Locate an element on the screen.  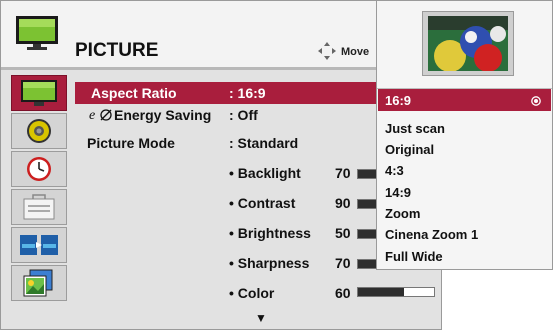
aspect-ratio-value: : 16:9 is located at coordinates (247, 93).